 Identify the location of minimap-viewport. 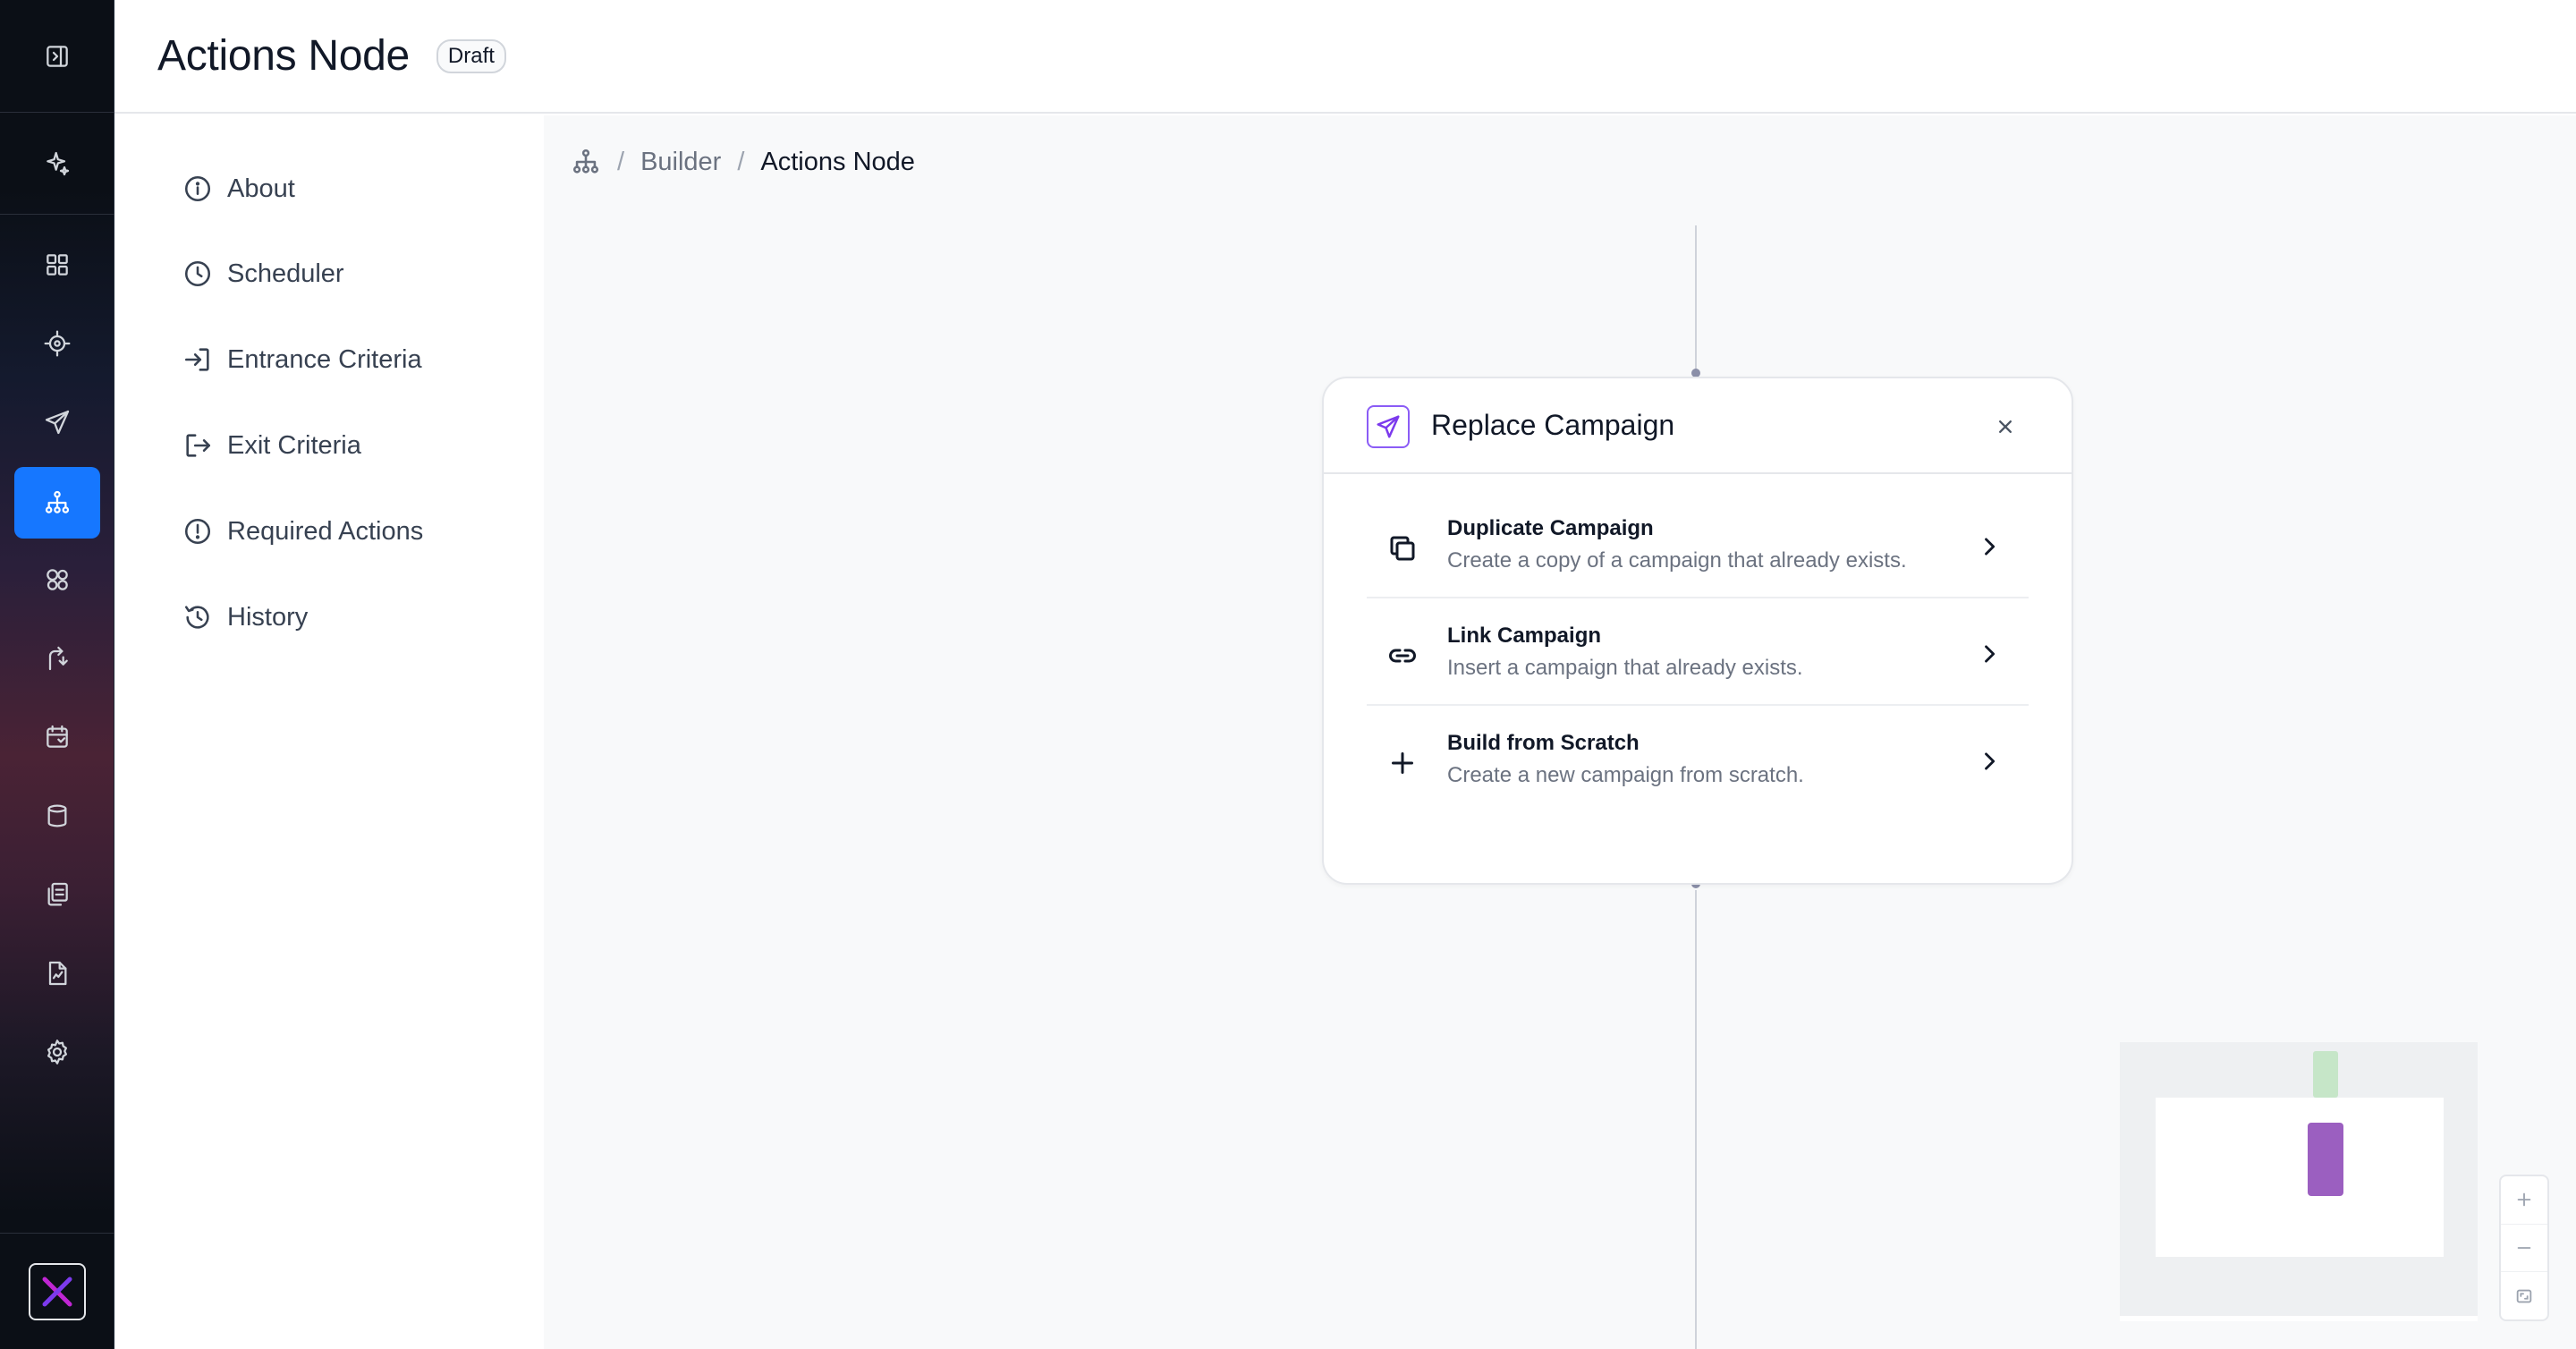
(2300, 1177).